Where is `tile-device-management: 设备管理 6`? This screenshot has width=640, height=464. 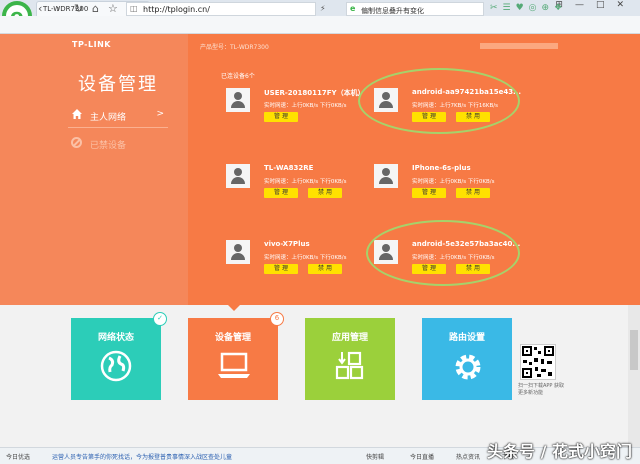 tile-device-management: 设备管理 6 is located at coordinates (236, 356).